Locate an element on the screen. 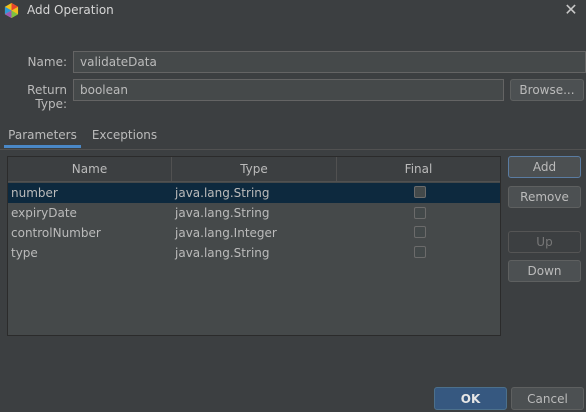  table-row: controlNumber java.lang.Integer is located at coordinates (254, 233).